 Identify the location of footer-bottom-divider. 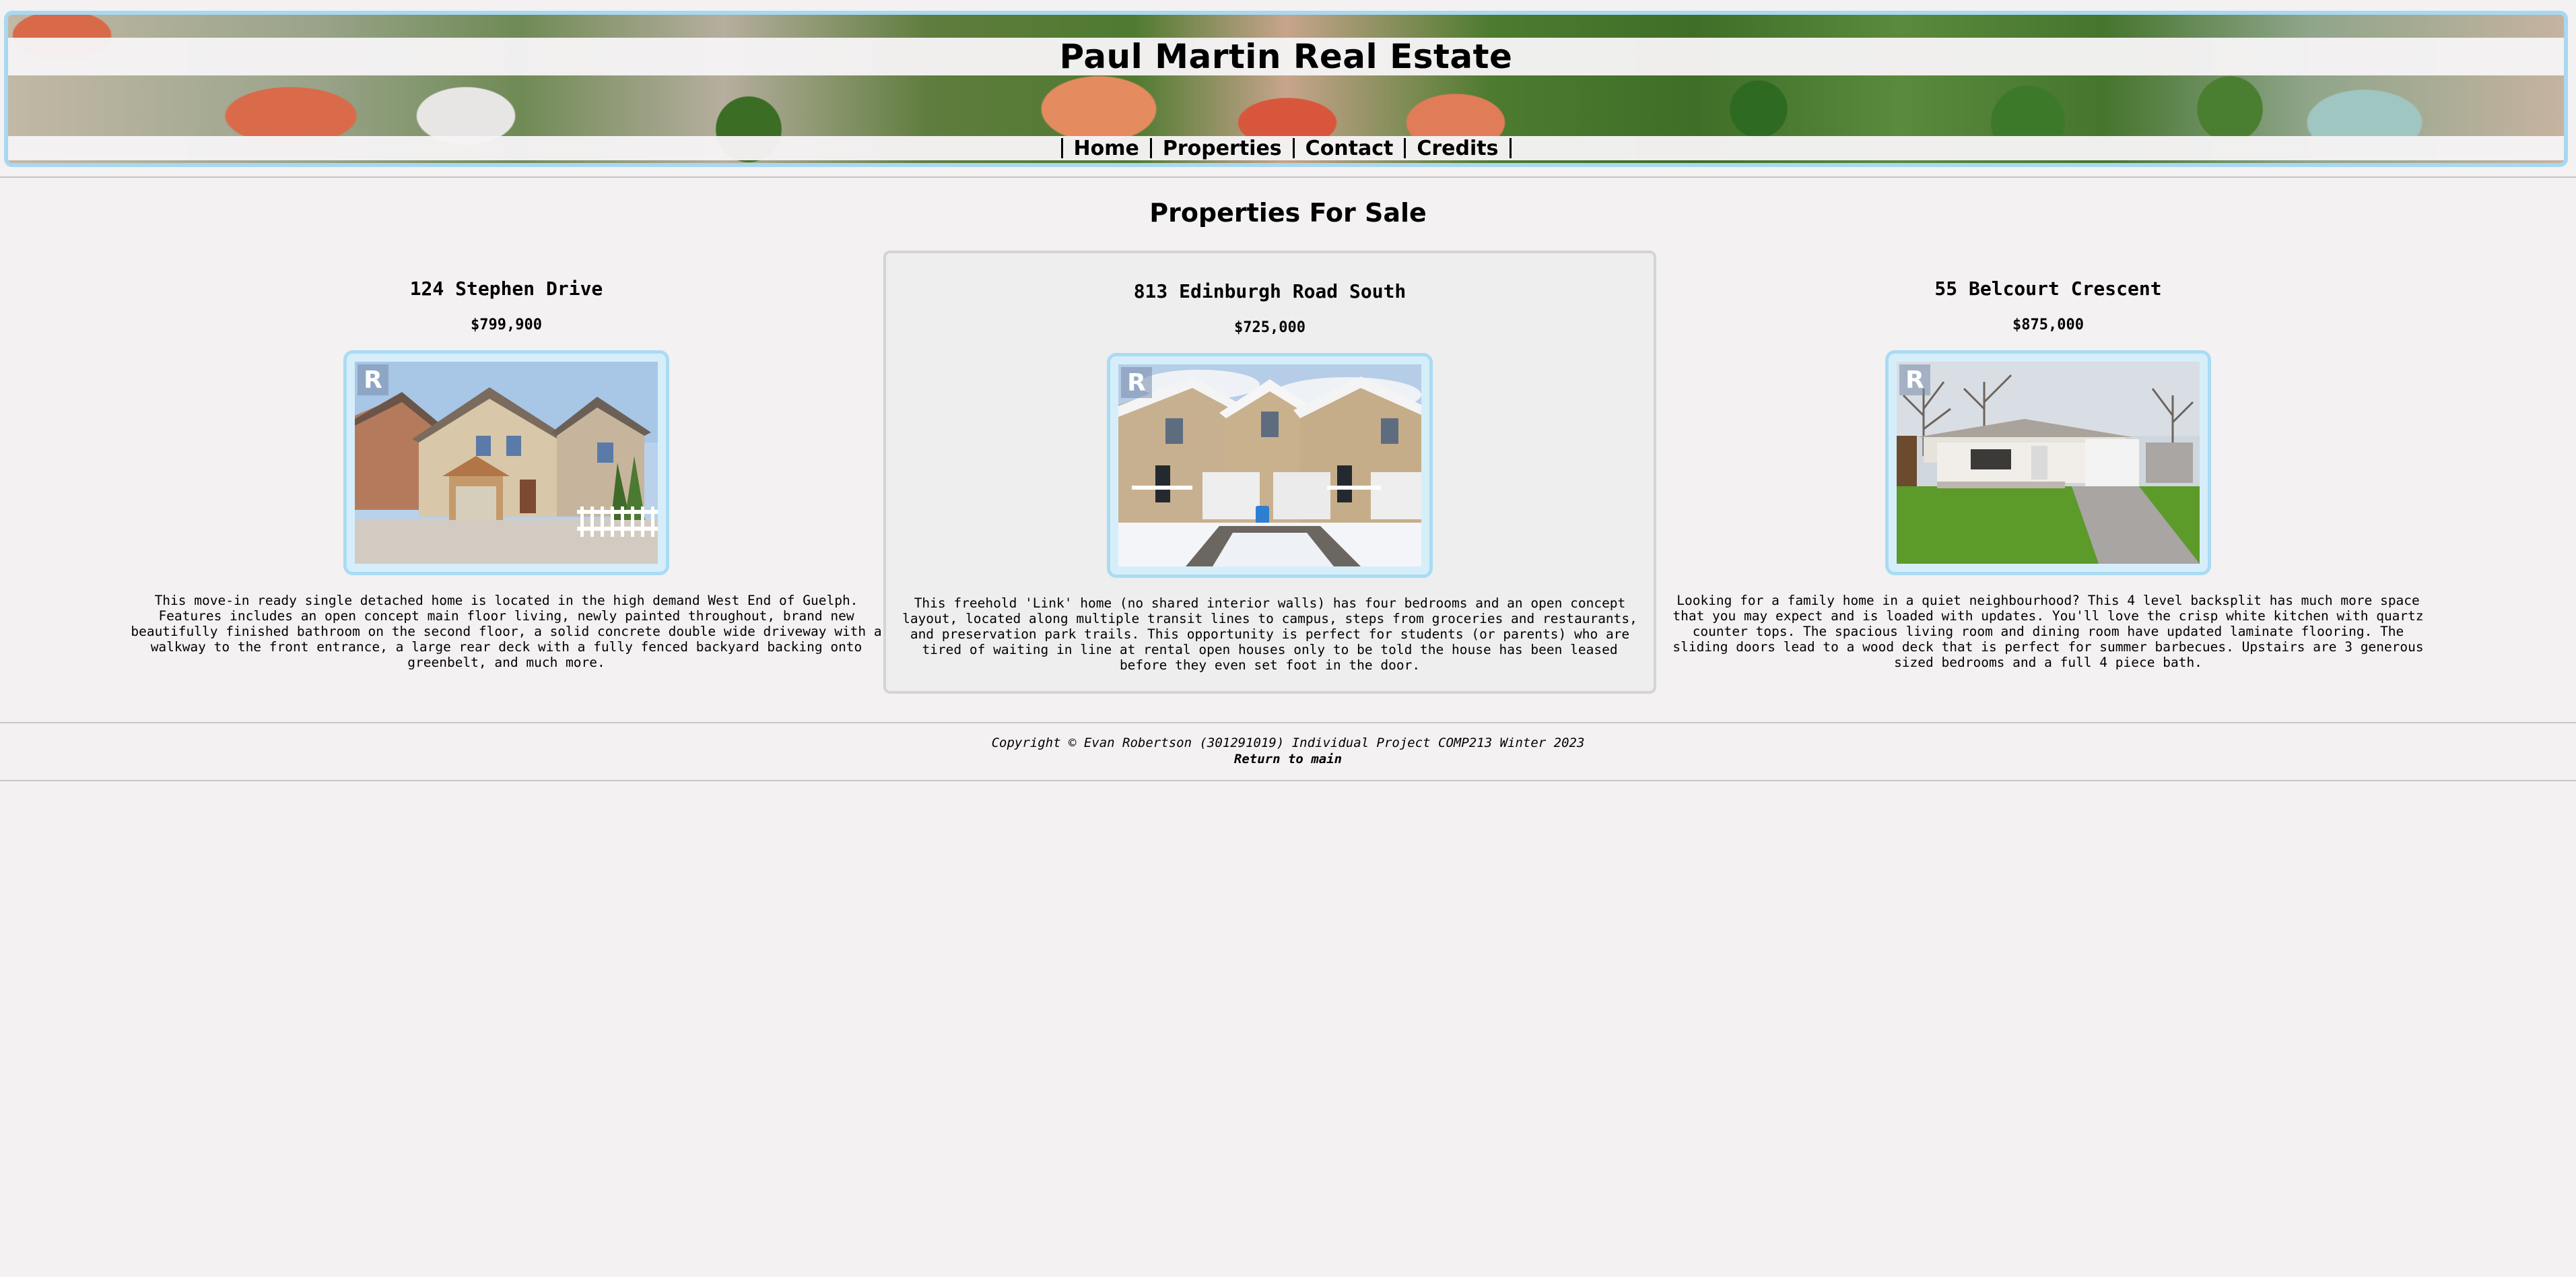
(1288, 780).